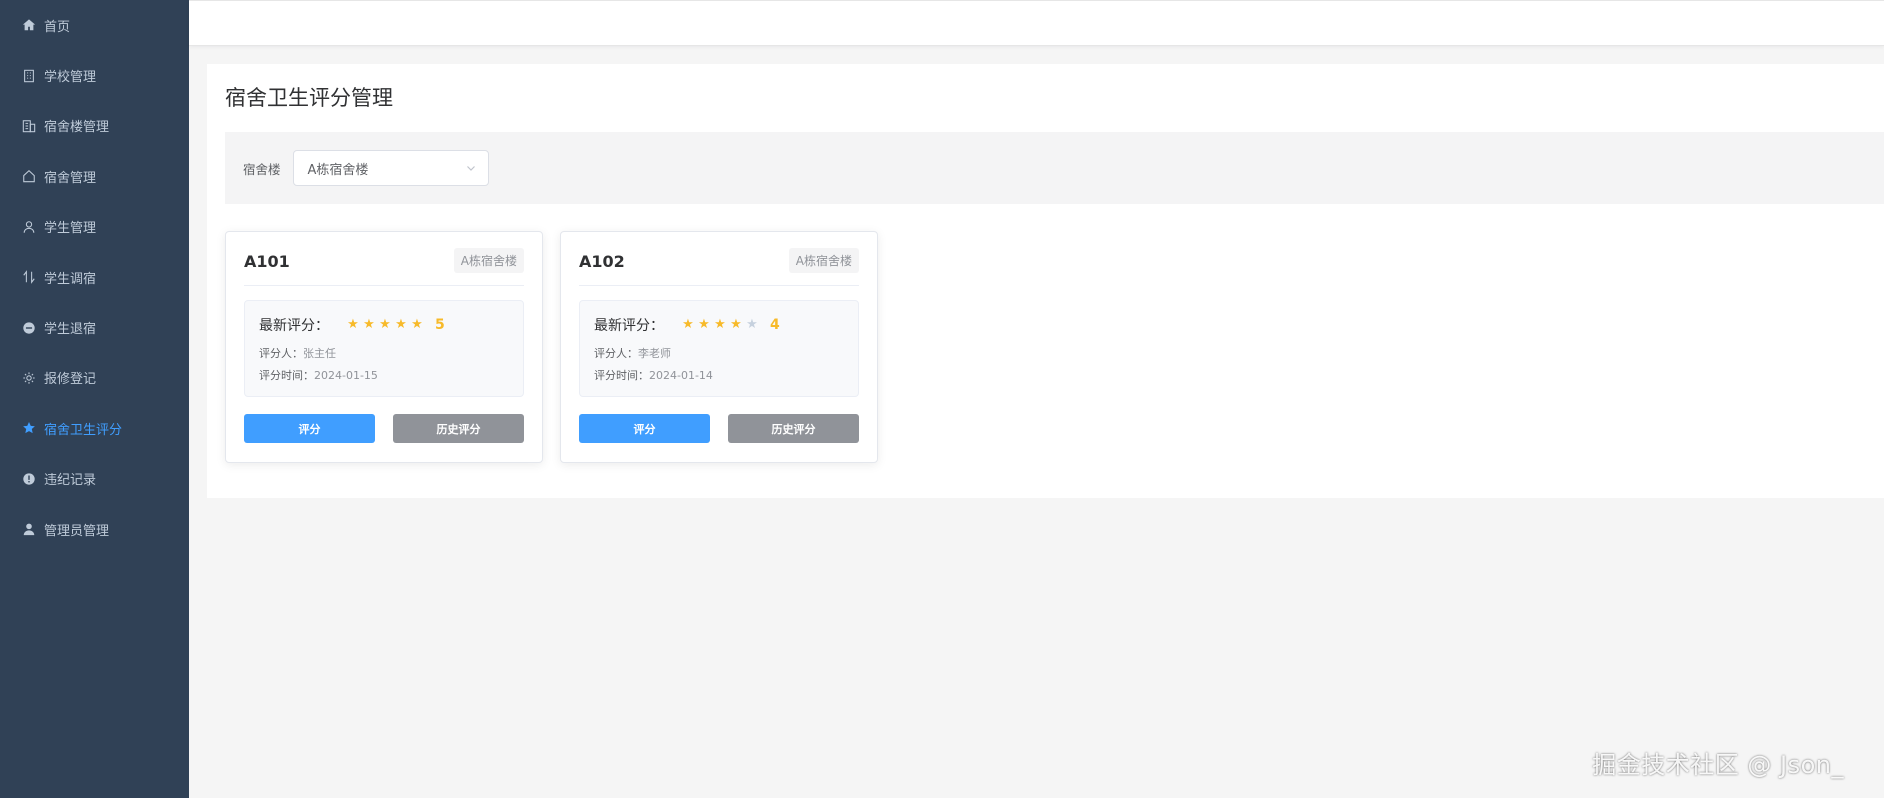 The image size is (1884, 798). Describe the element at coordinates (681, 375) in the screenshot. I see `score-time: 2024-01-14` at that location.